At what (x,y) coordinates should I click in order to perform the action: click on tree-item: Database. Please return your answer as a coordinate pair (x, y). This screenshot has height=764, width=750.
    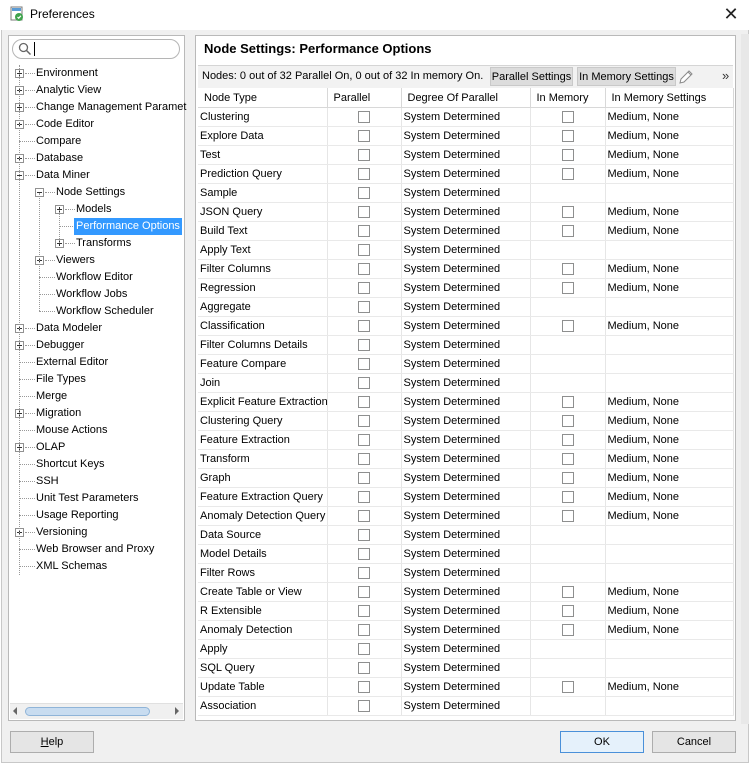
    Looking at the image, I should click on (96, 158).